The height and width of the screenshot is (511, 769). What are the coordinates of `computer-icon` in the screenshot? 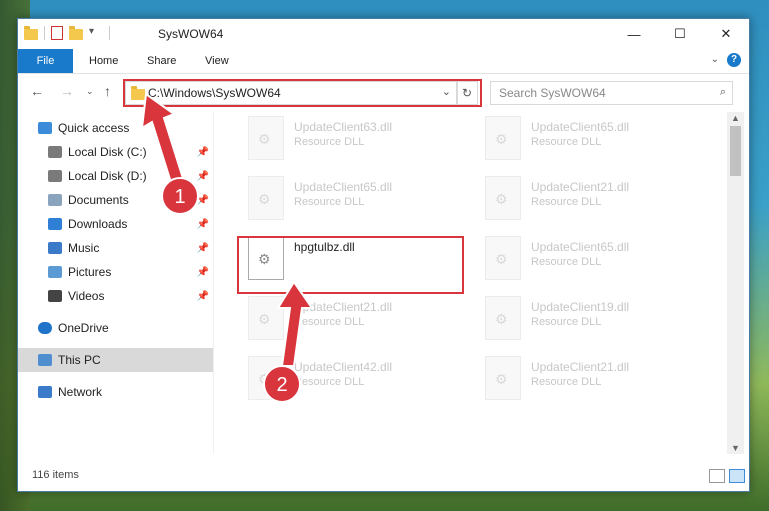 It's located at (45, 360).